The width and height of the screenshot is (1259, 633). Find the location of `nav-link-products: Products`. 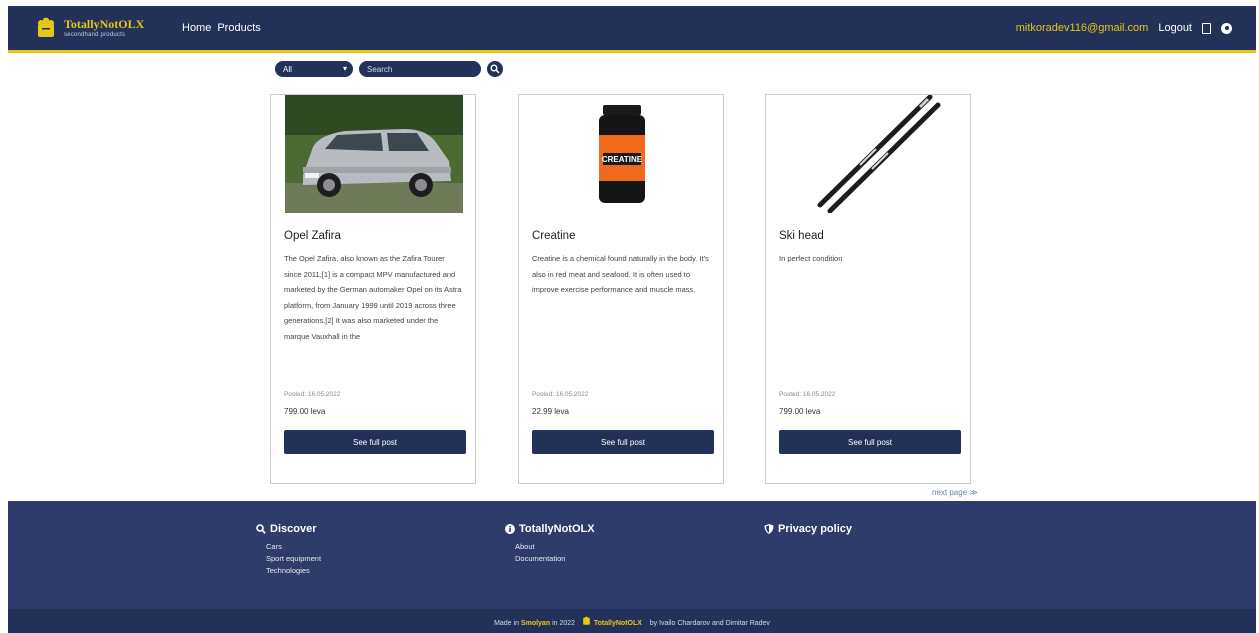

nav-link-products: Products is located at coordinates (238, 28).